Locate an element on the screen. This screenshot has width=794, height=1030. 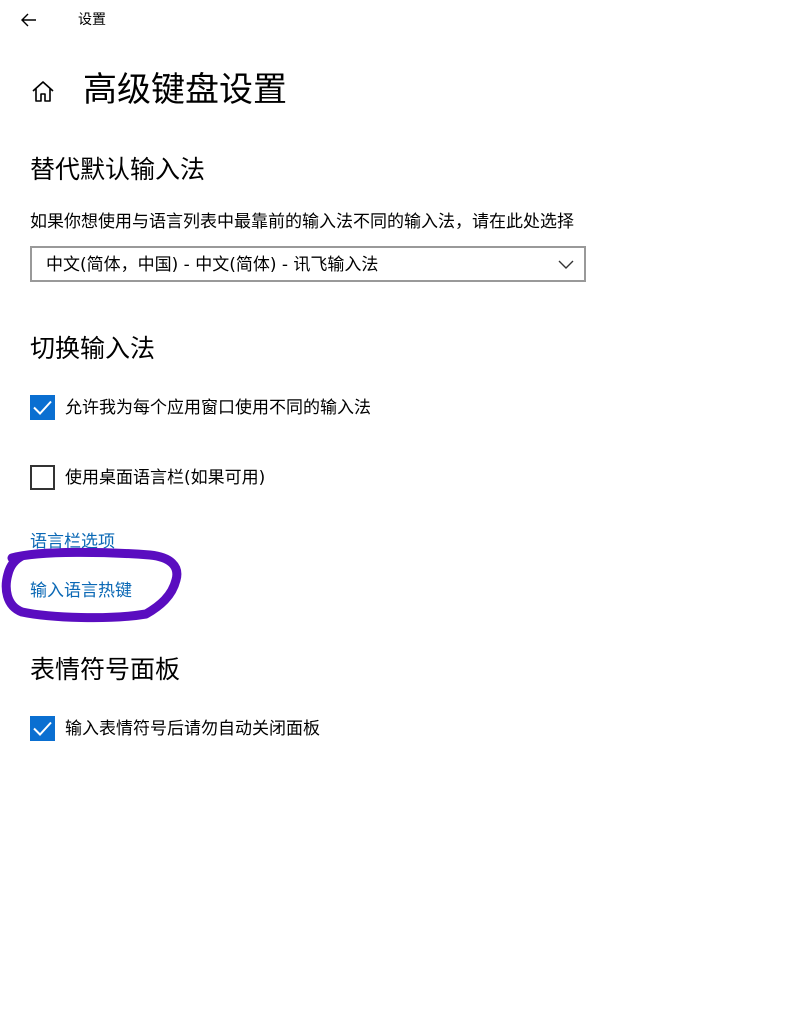
switch-section-title: 切换输入法 is located at coordinates (93, 348).